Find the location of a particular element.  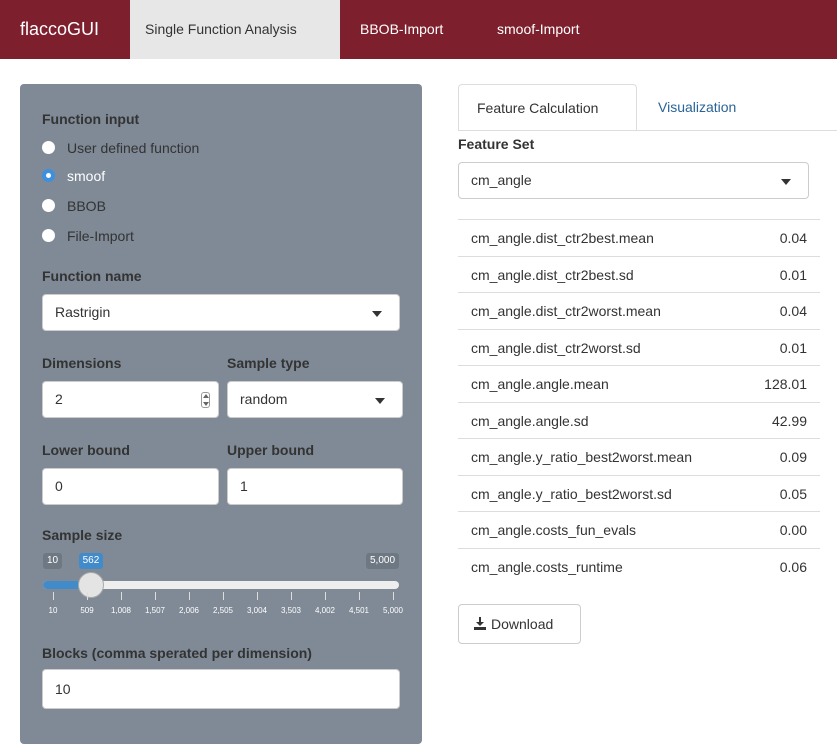

function-input-label: Function input is located at coordinates (91, 119).